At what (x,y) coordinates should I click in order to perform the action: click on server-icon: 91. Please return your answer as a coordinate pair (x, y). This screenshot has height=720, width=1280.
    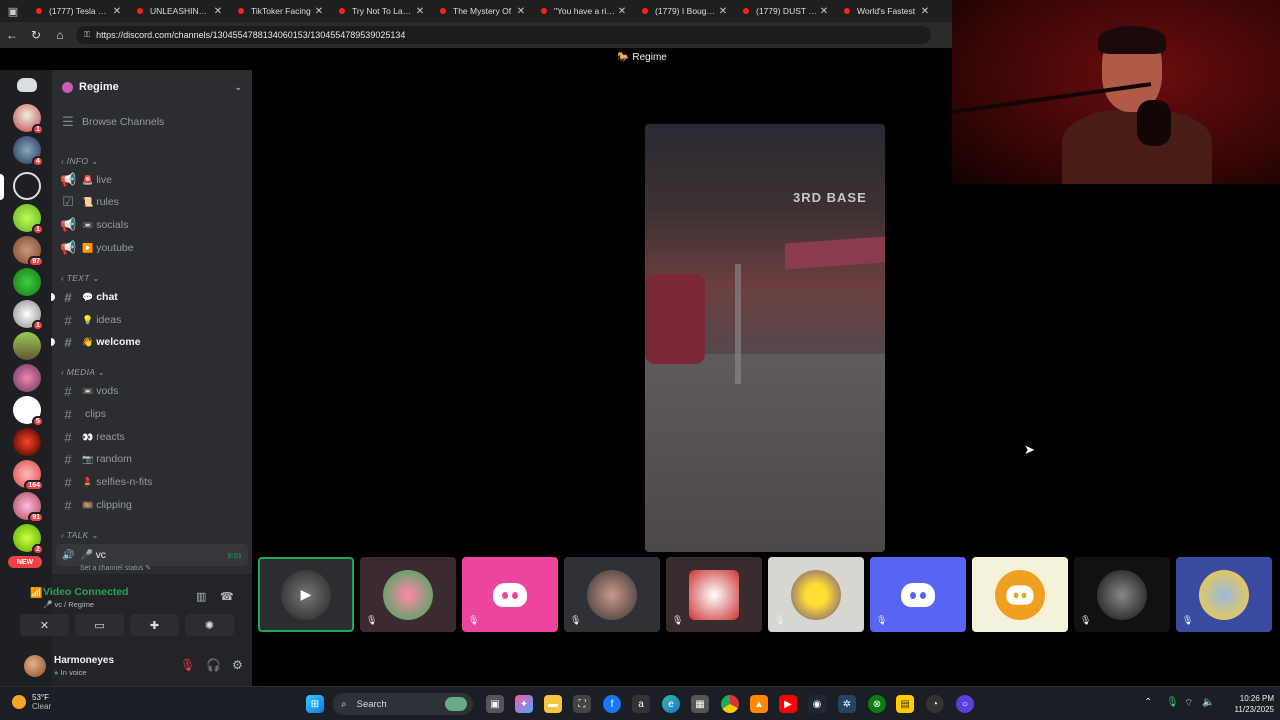
    Looking at the image, I should click on (28, 507).